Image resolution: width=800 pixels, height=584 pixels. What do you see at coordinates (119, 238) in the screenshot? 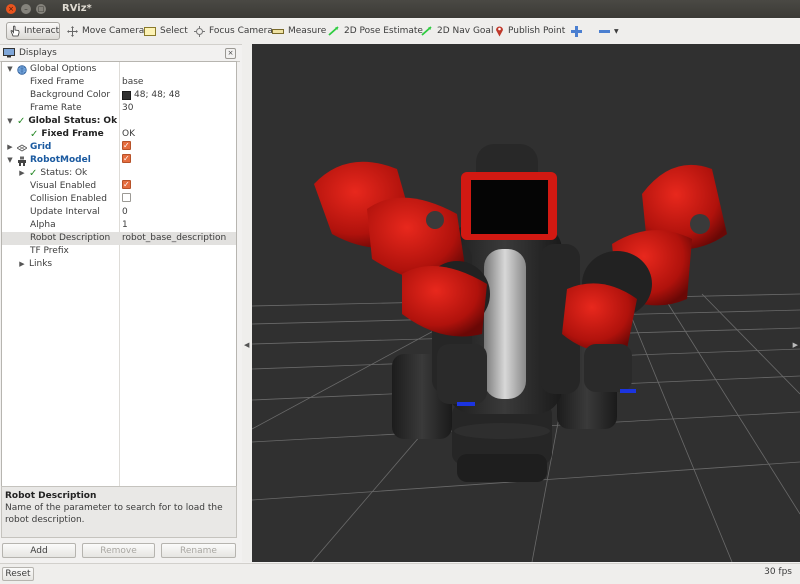
I see `tree-row-robot-description: Robot Description robot_base_description` at bounding box center [119, 238].